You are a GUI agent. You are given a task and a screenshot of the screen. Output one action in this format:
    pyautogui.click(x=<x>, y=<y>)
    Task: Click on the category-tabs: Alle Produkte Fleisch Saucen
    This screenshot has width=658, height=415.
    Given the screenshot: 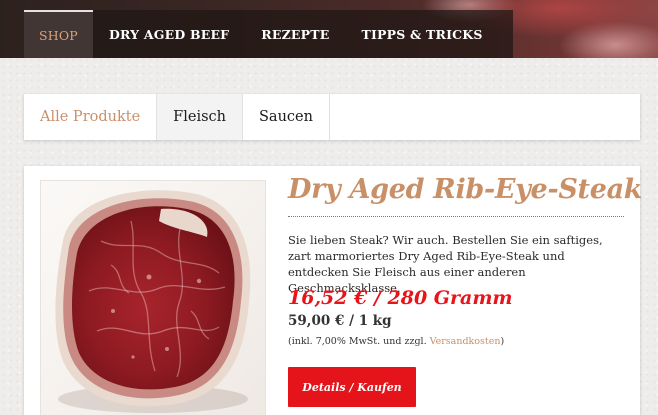 What is the action you would take?
    pyautogui.click(x=332, y=117)
    